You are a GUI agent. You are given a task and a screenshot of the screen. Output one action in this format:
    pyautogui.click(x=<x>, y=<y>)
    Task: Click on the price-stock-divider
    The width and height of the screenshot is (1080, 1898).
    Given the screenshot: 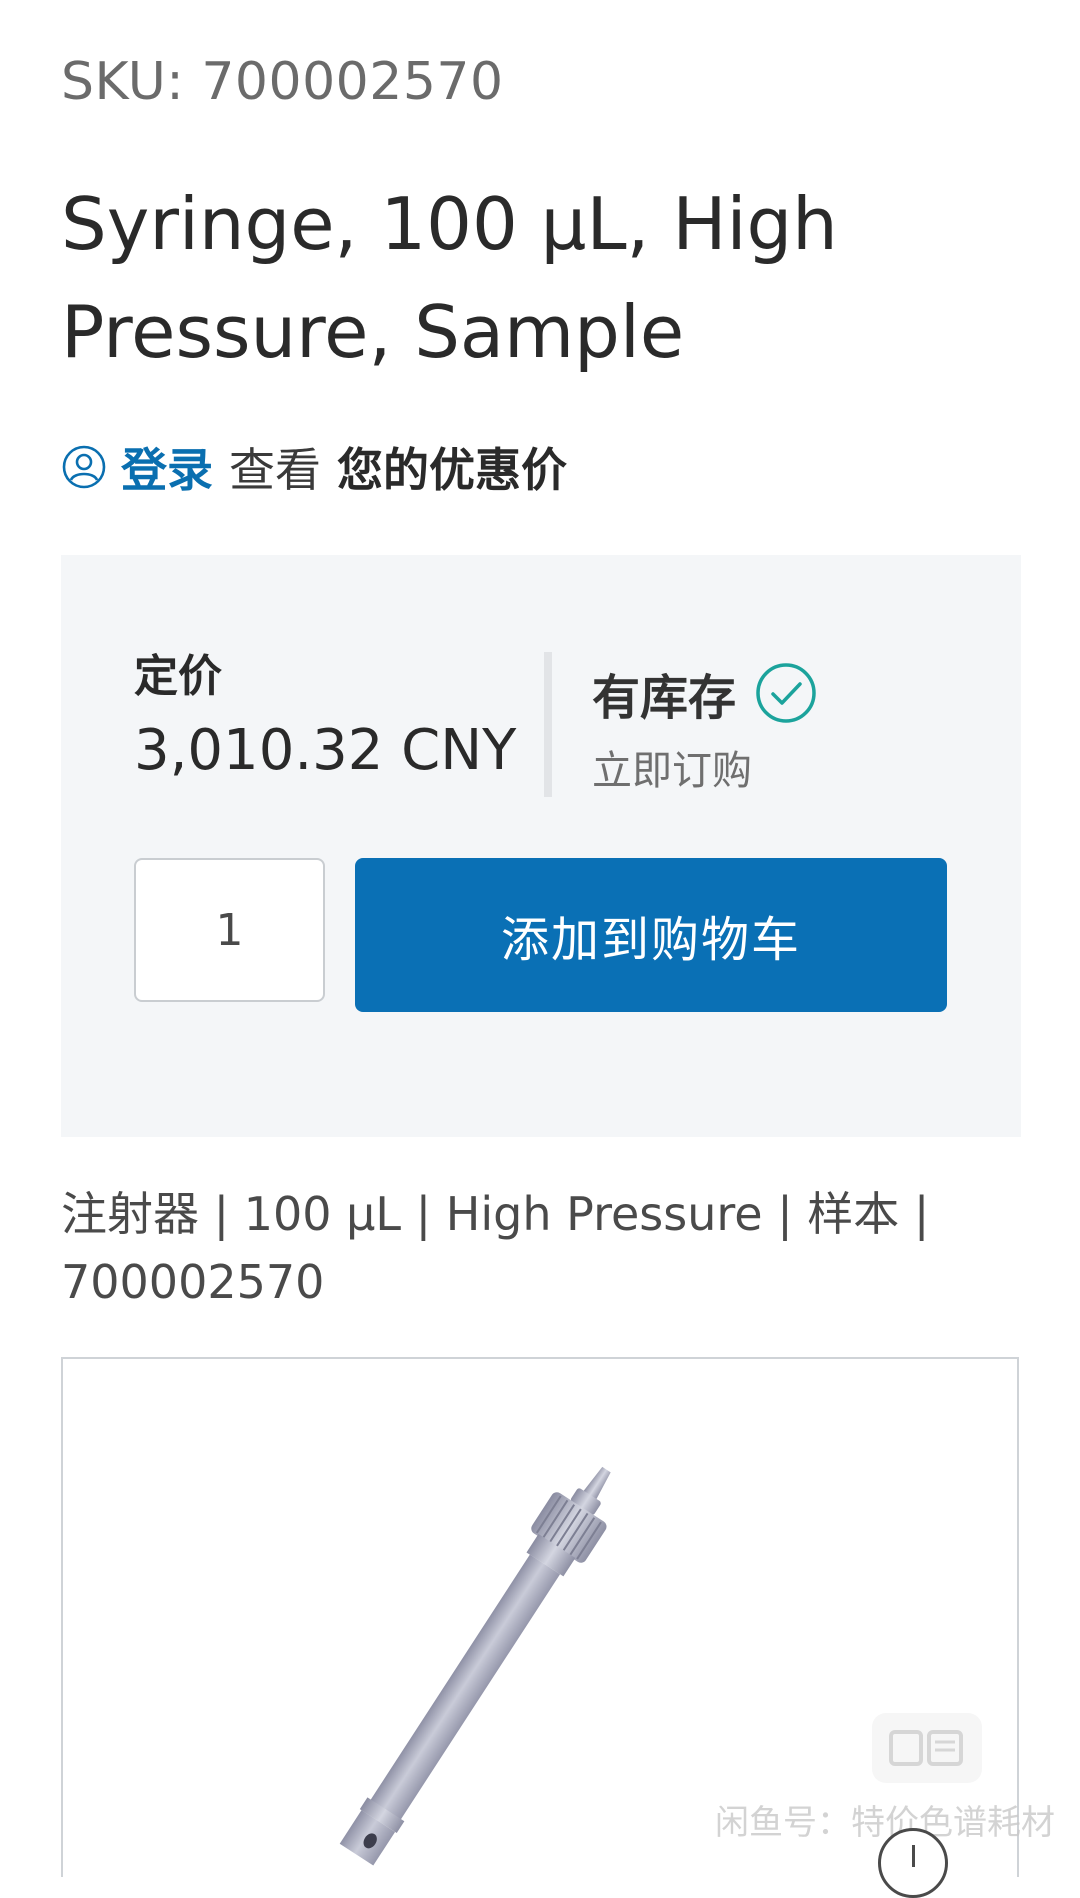 What is the action you would take?
    pyautogui.click(x=548, y=724)
    